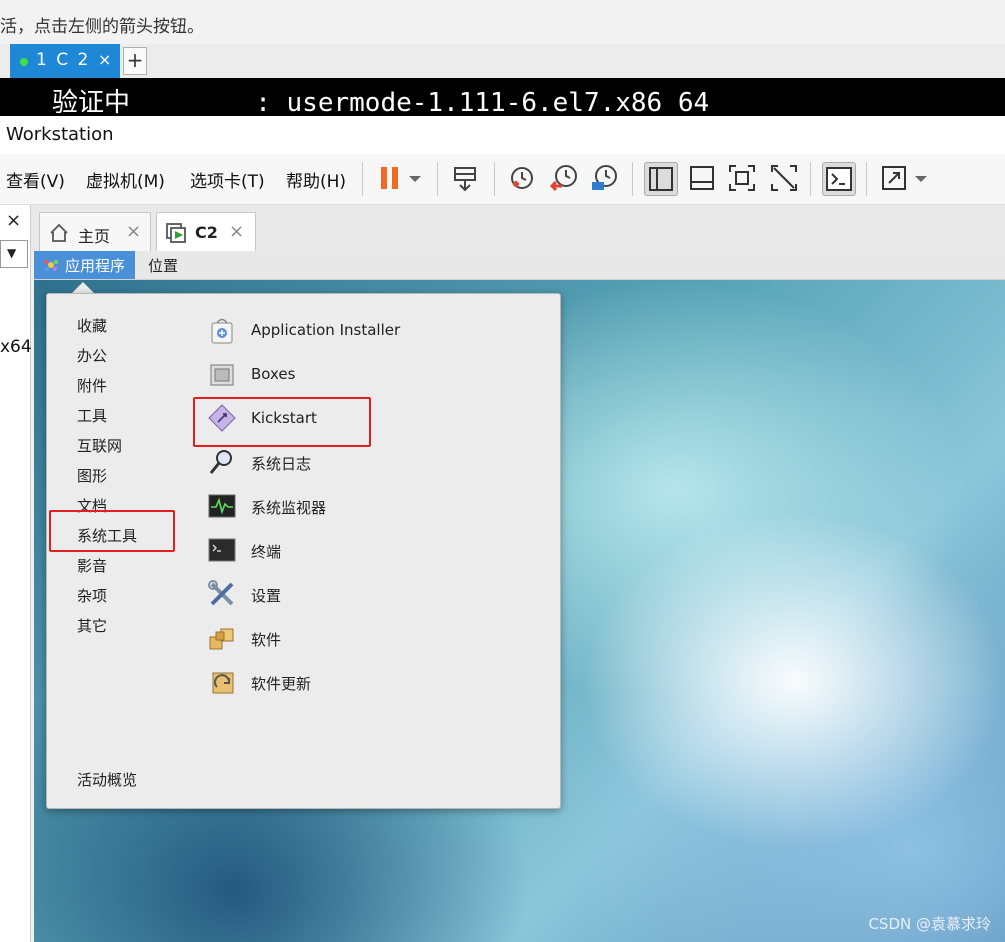  I want to click on new-tab-button: +, so click(135, 61).